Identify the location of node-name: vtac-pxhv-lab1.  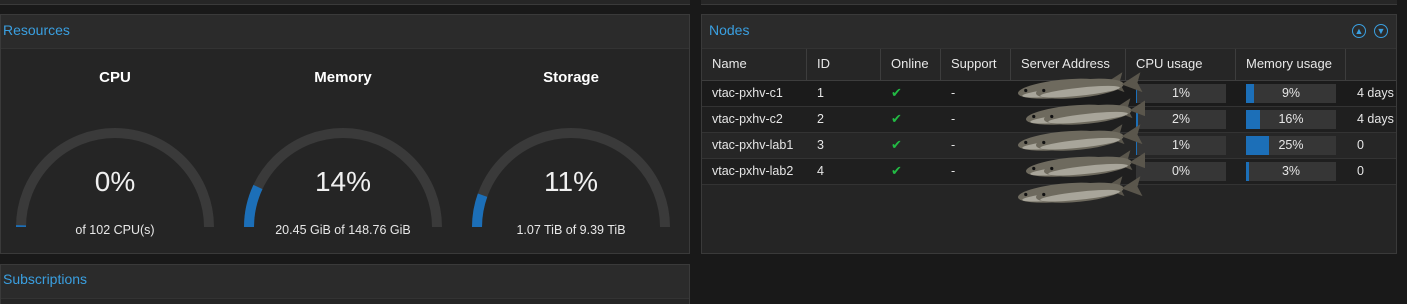
(747, 145).